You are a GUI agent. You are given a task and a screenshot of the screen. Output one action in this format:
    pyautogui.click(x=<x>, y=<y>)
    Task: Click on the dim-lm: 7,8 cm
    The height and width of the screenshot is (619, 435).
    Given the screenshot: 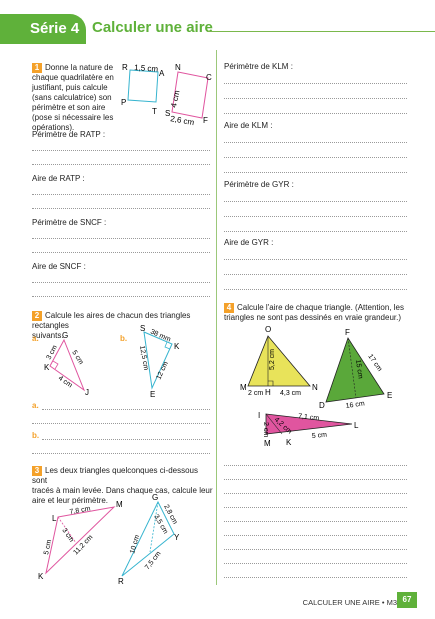 What is the action you would take?
    pyautogui.click(x=80, y=510)
    